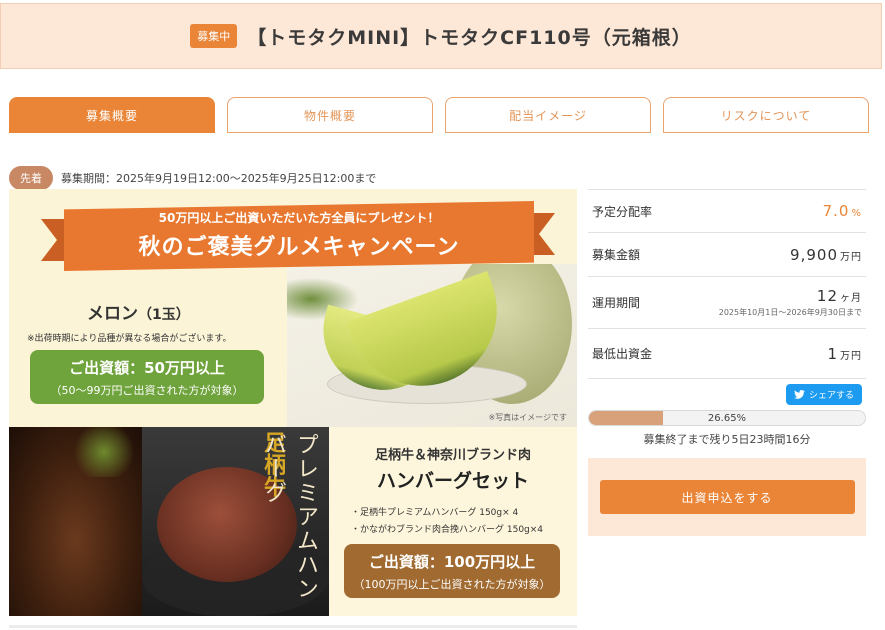 The width and height of the screenshot is (885, 630). I want to click on apply-button: 出資申込をする, so click(727, 497).